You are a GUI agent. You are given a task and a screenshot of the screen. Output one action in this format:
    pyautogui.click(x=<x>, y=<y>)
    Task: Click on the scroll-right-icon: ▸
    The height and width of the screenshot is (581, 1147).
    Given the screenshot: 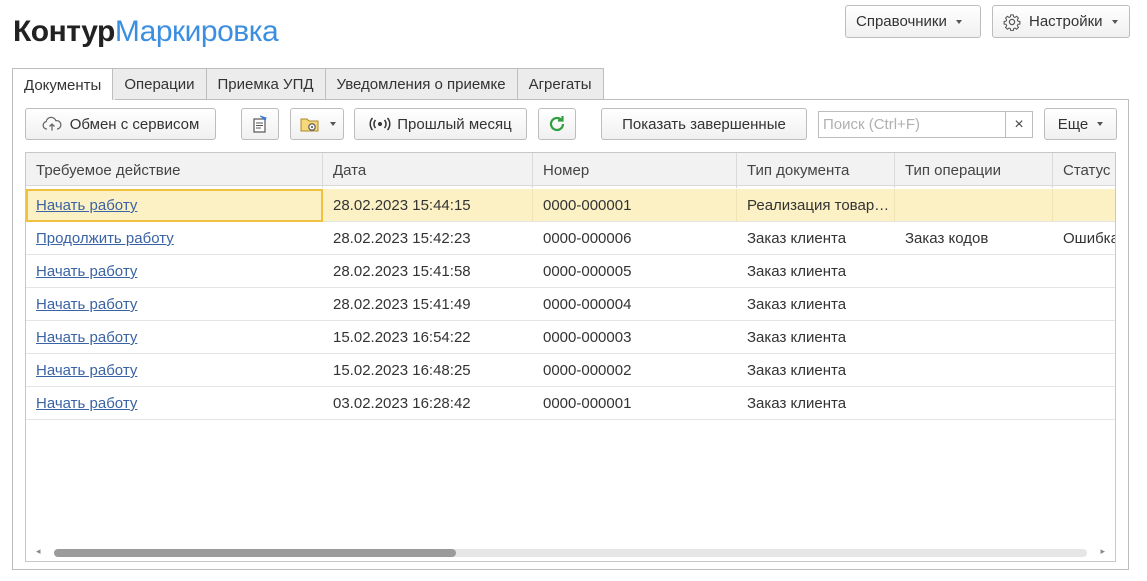 What is the action you would take?
    pyautogui.click(x=1102, y=551)
    